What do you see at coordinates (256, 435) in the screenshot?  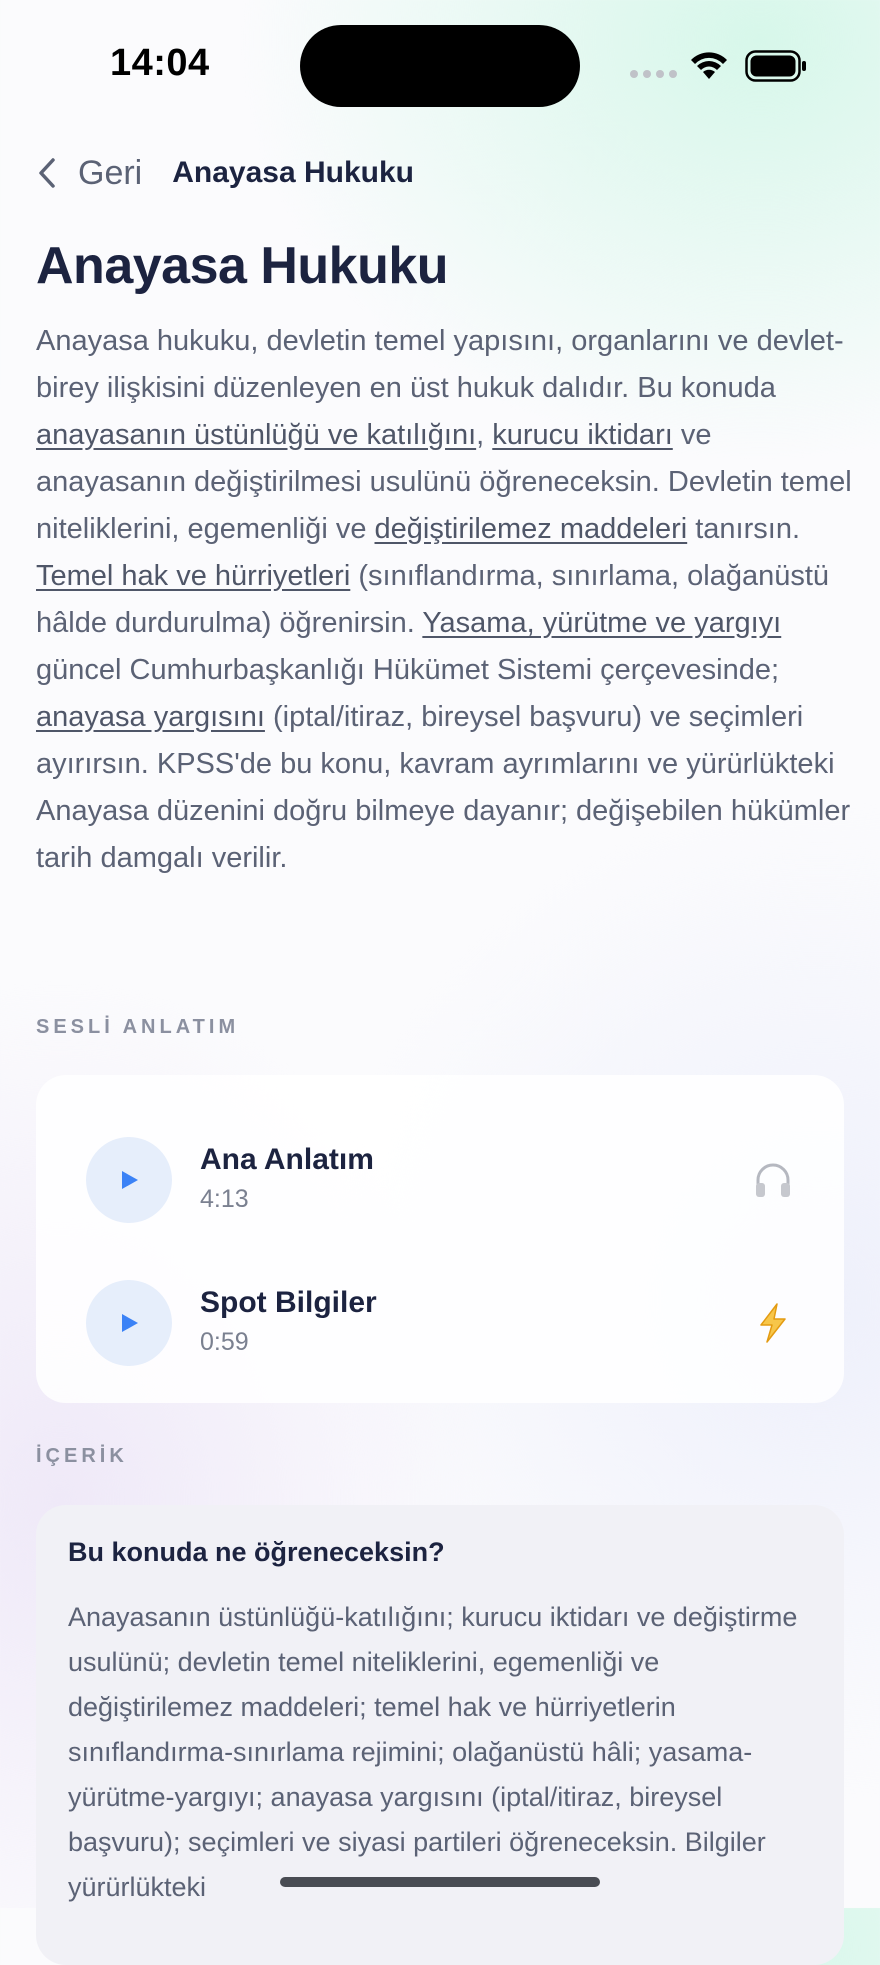 I see `intro-link: anayasanın üstünlüğü ve katılığını` at bounding box center [256, 435].